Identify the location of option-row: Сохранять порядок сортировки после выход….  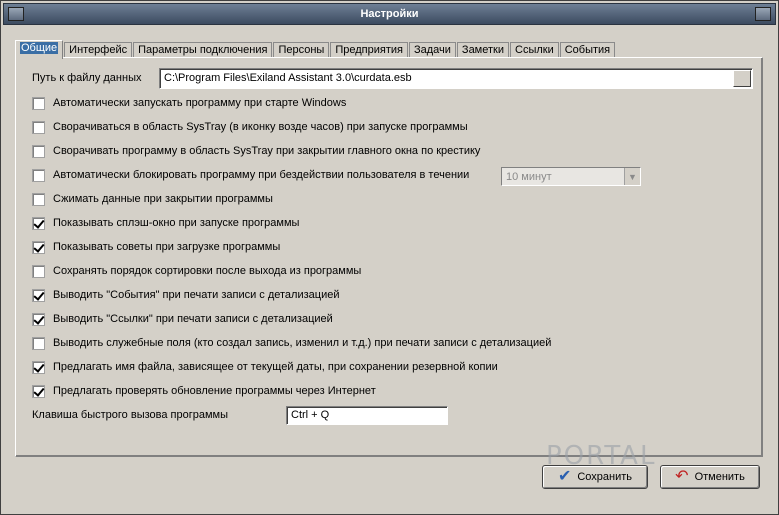
(196, 271).